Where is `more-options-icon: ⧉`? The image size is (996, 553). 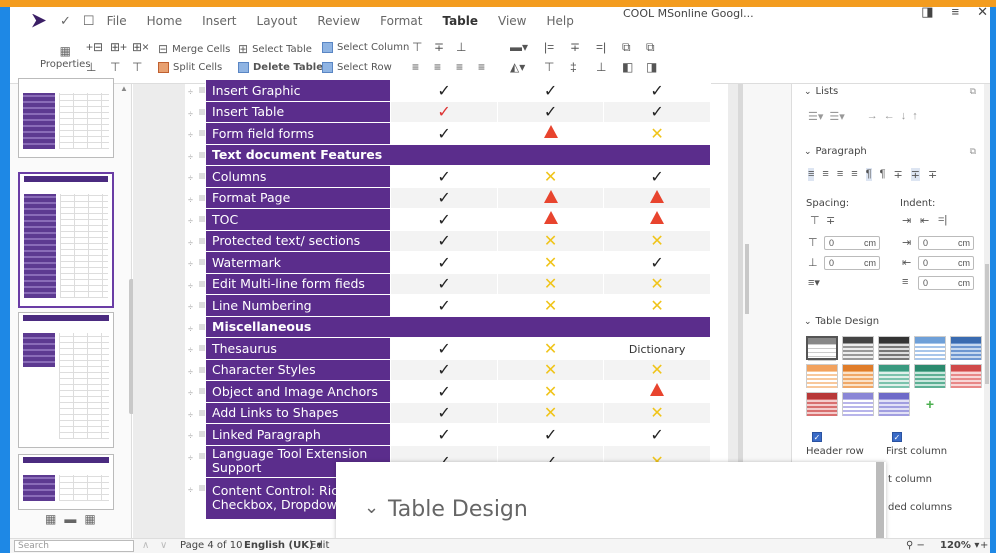
more-options-icon: ⧉ is located at coordinates (973, 151).